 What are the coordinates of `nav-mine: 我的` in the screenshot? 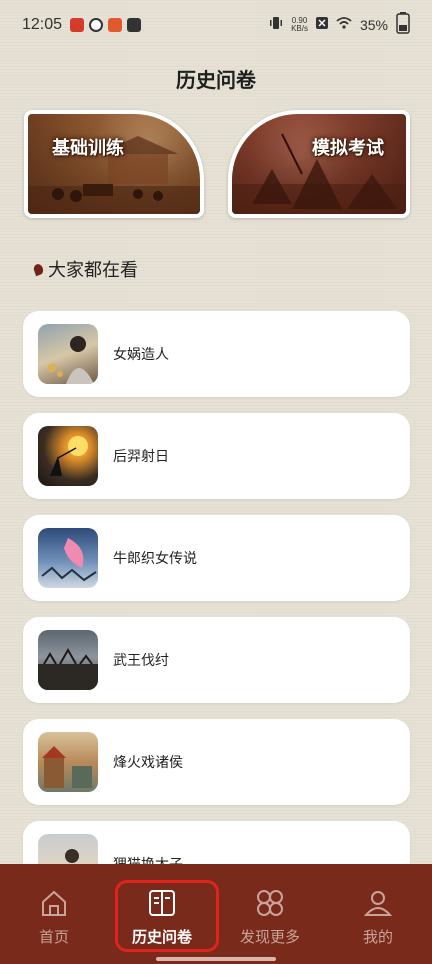 It's located at (378, 914).